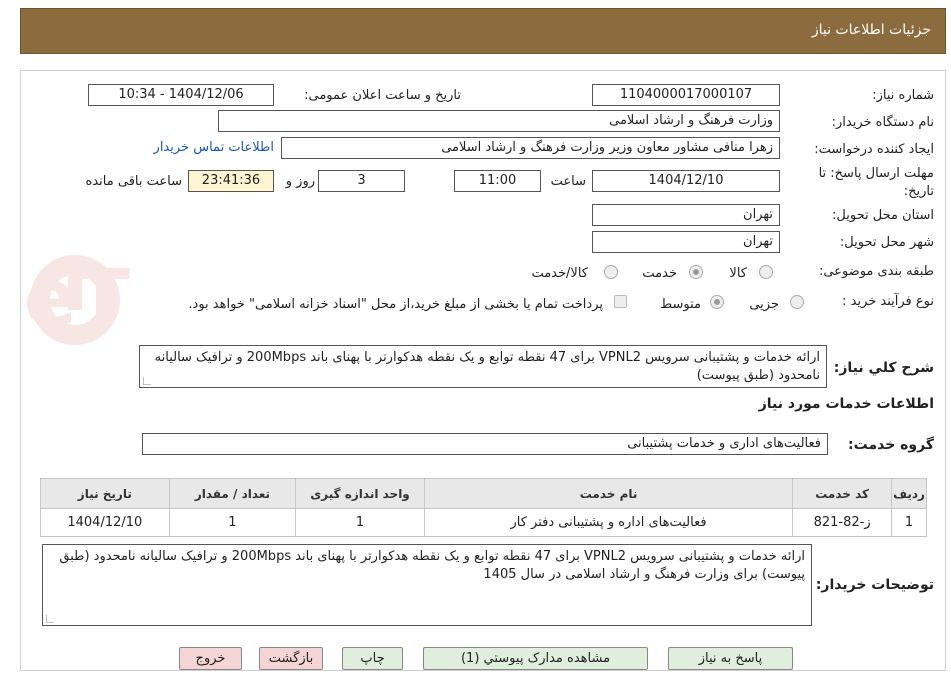 The image size is (951, 691). What do you see at coordinates (886, 242) in the screenshot?
I see `city-label: شهر محل تحویل:` at bounding box center [886, 242].